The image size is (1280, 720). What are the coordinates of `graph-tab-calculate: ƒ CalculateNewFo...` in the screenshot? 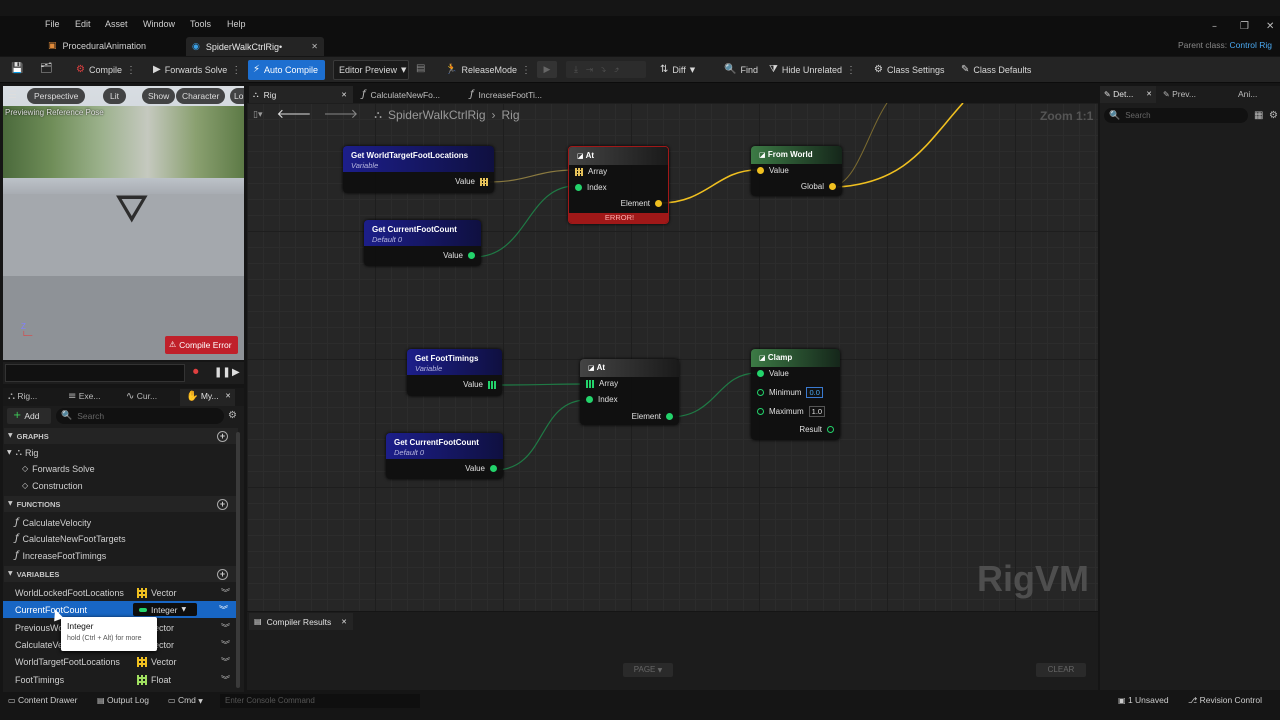 It's located at (410, 94).